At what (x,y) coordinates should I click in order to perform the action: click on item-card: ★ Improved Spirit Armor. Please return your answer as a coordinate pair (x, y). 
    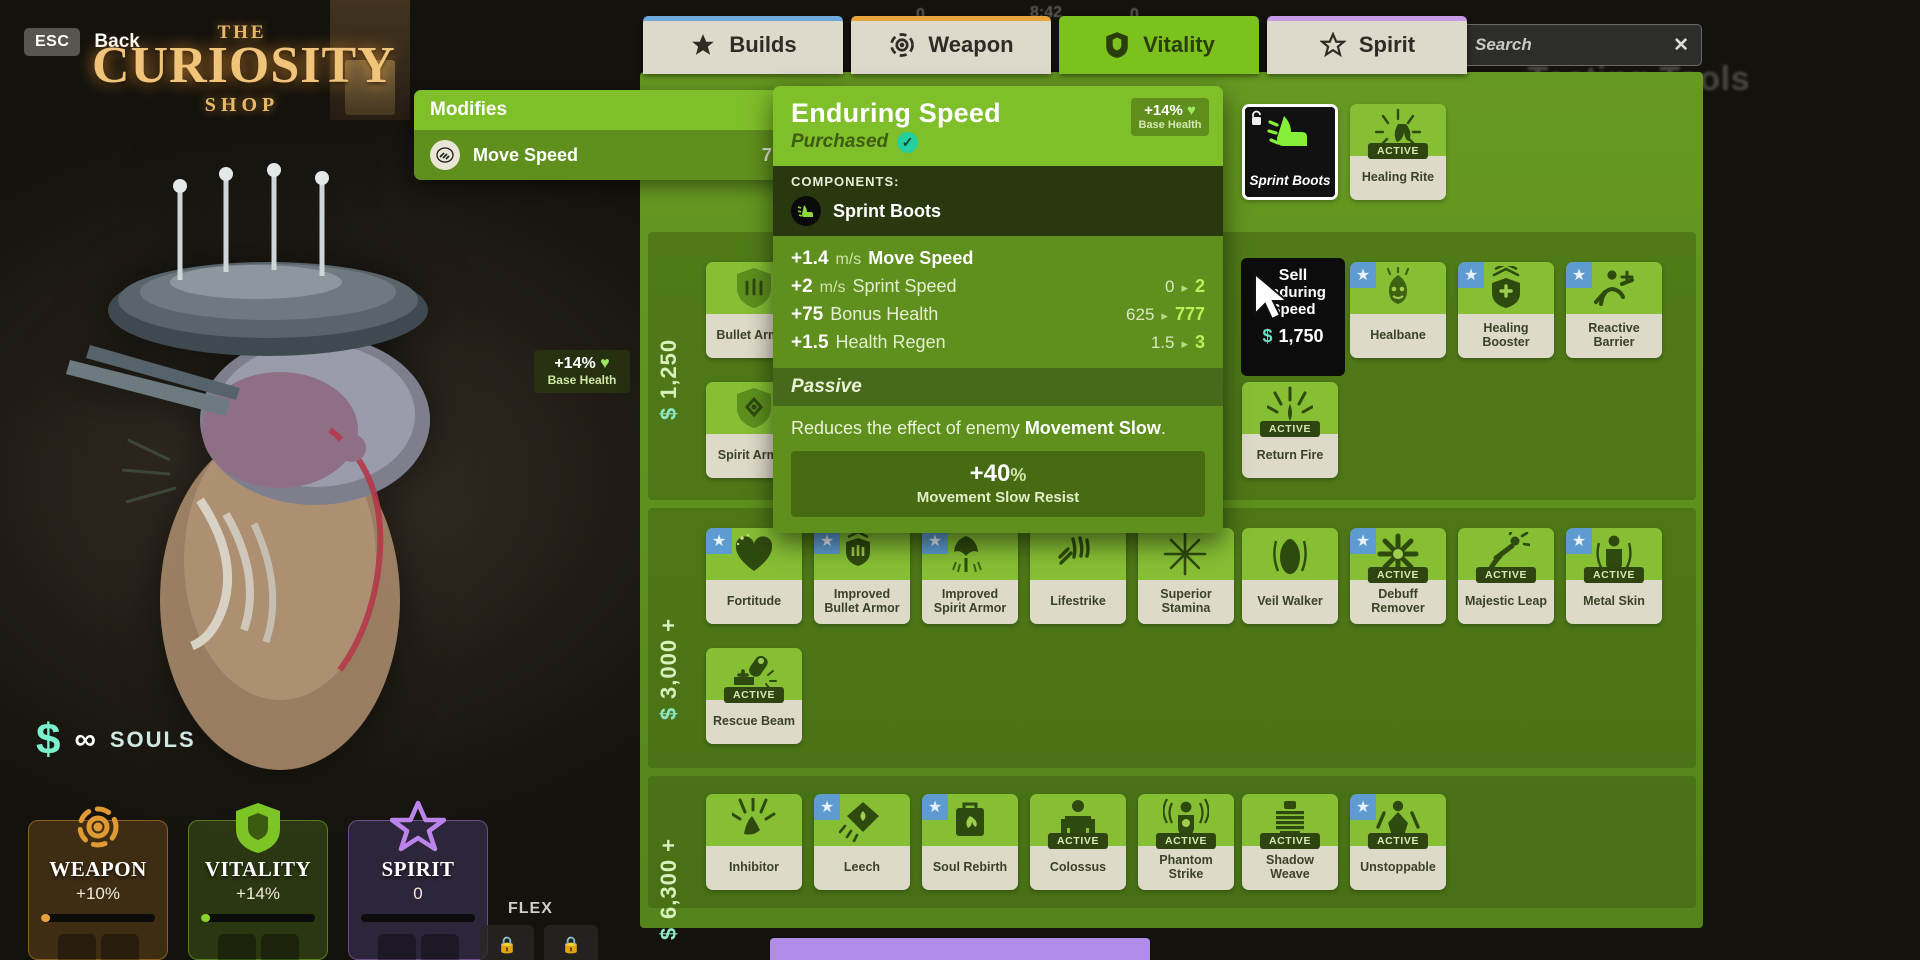
    Looking at the image, I should click on (970, 576).